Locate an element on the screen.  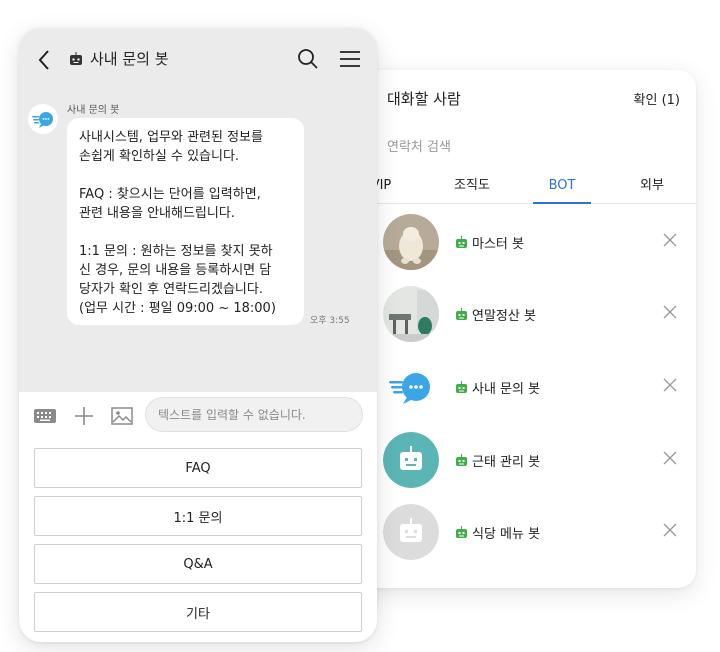
picker-header: 대화할 사람 확인 (1) is located at coordinates (513, 98).